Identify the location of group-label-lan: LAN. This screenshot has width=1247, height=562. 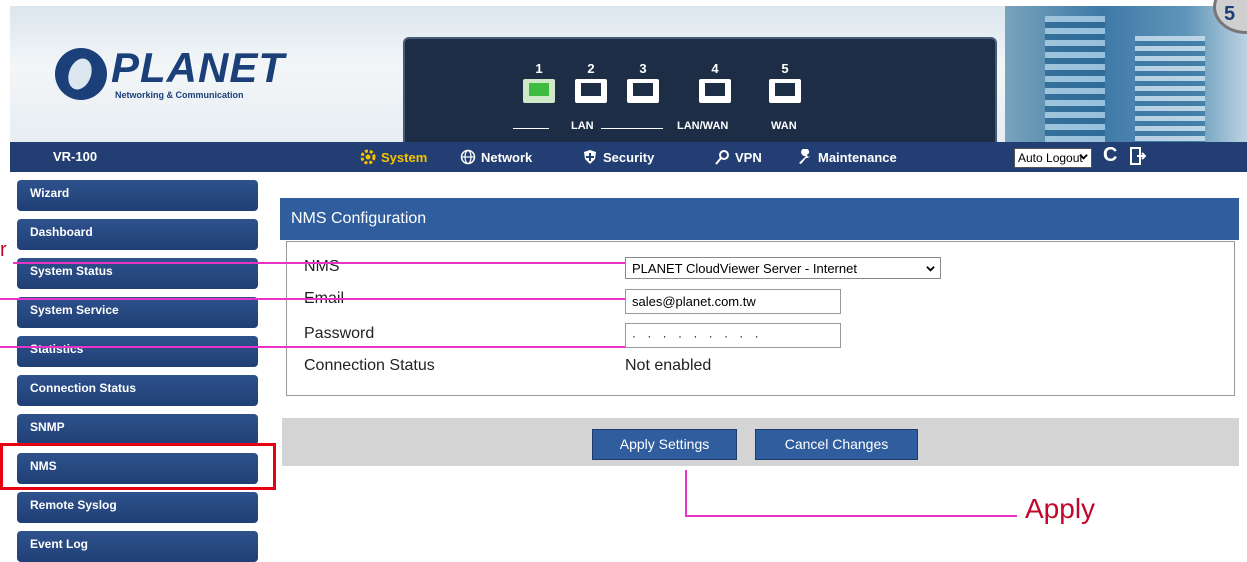
(582, 126).